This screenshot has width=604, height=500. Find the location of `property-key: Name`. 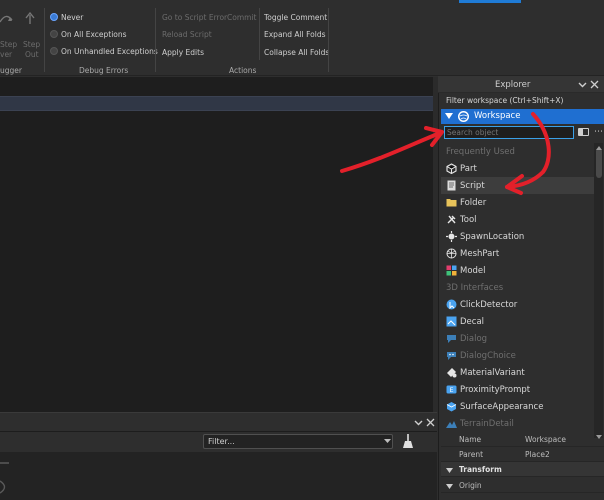

property-key: Name is located at coordinates (470, 439).